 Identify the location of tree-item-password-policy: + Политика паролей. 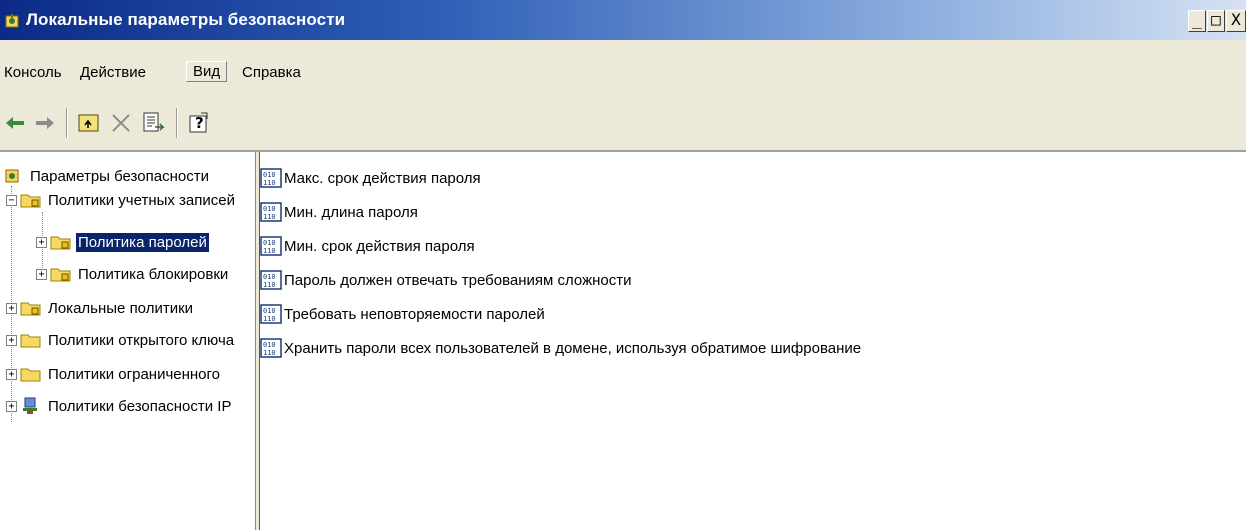
(122, 242).